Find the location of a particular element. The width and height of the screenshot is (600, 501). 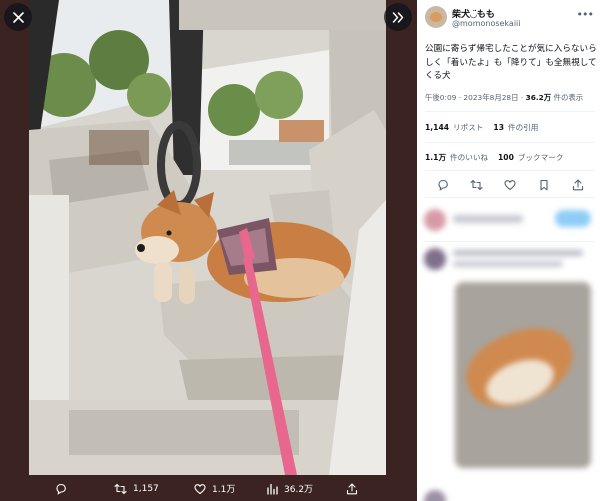

reply-button is located at coordinates (443, 185).